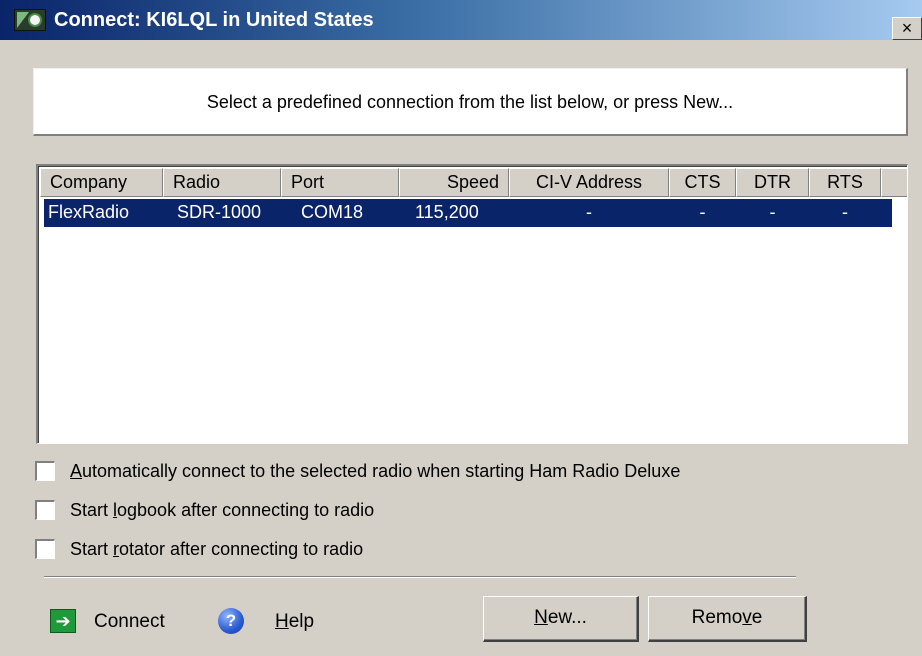 This screenshot has width=922, height=656. I want to click on cell-rts: -, so click(845, 212).